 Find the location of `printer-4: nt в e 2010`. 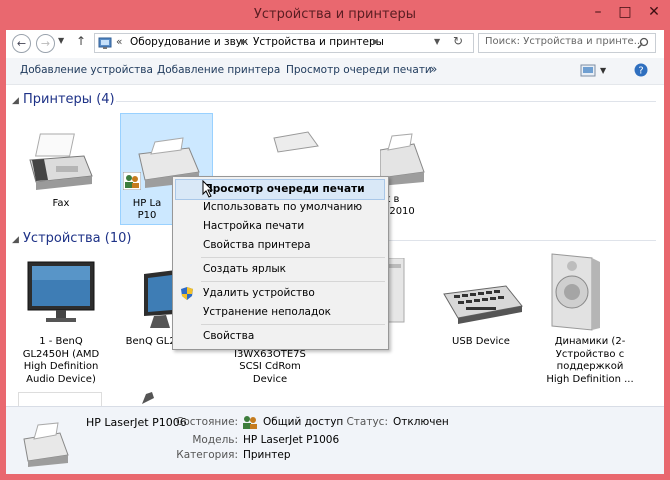

printer-4: nt в e 2010 is located at coordinates (415, 176).